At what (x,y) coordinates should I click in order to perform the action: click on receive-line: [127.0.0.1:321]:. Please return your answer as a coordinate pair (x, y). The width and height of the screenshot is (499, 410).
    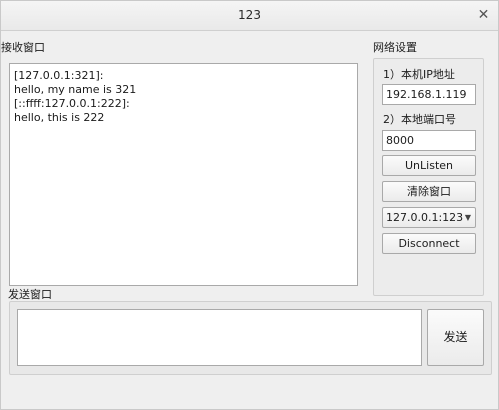
    Looking at the image, I should click on (59, 75).